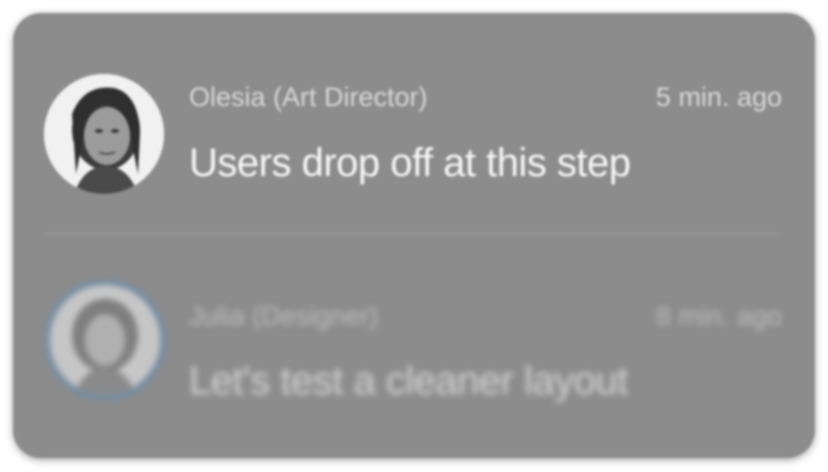 Image resolution: width=828 pixels, height=472 pixels. Describe the element at coordinates (408, 381) in the screenshot. I see `message-text: Let's test a cleaner layout` at that location.